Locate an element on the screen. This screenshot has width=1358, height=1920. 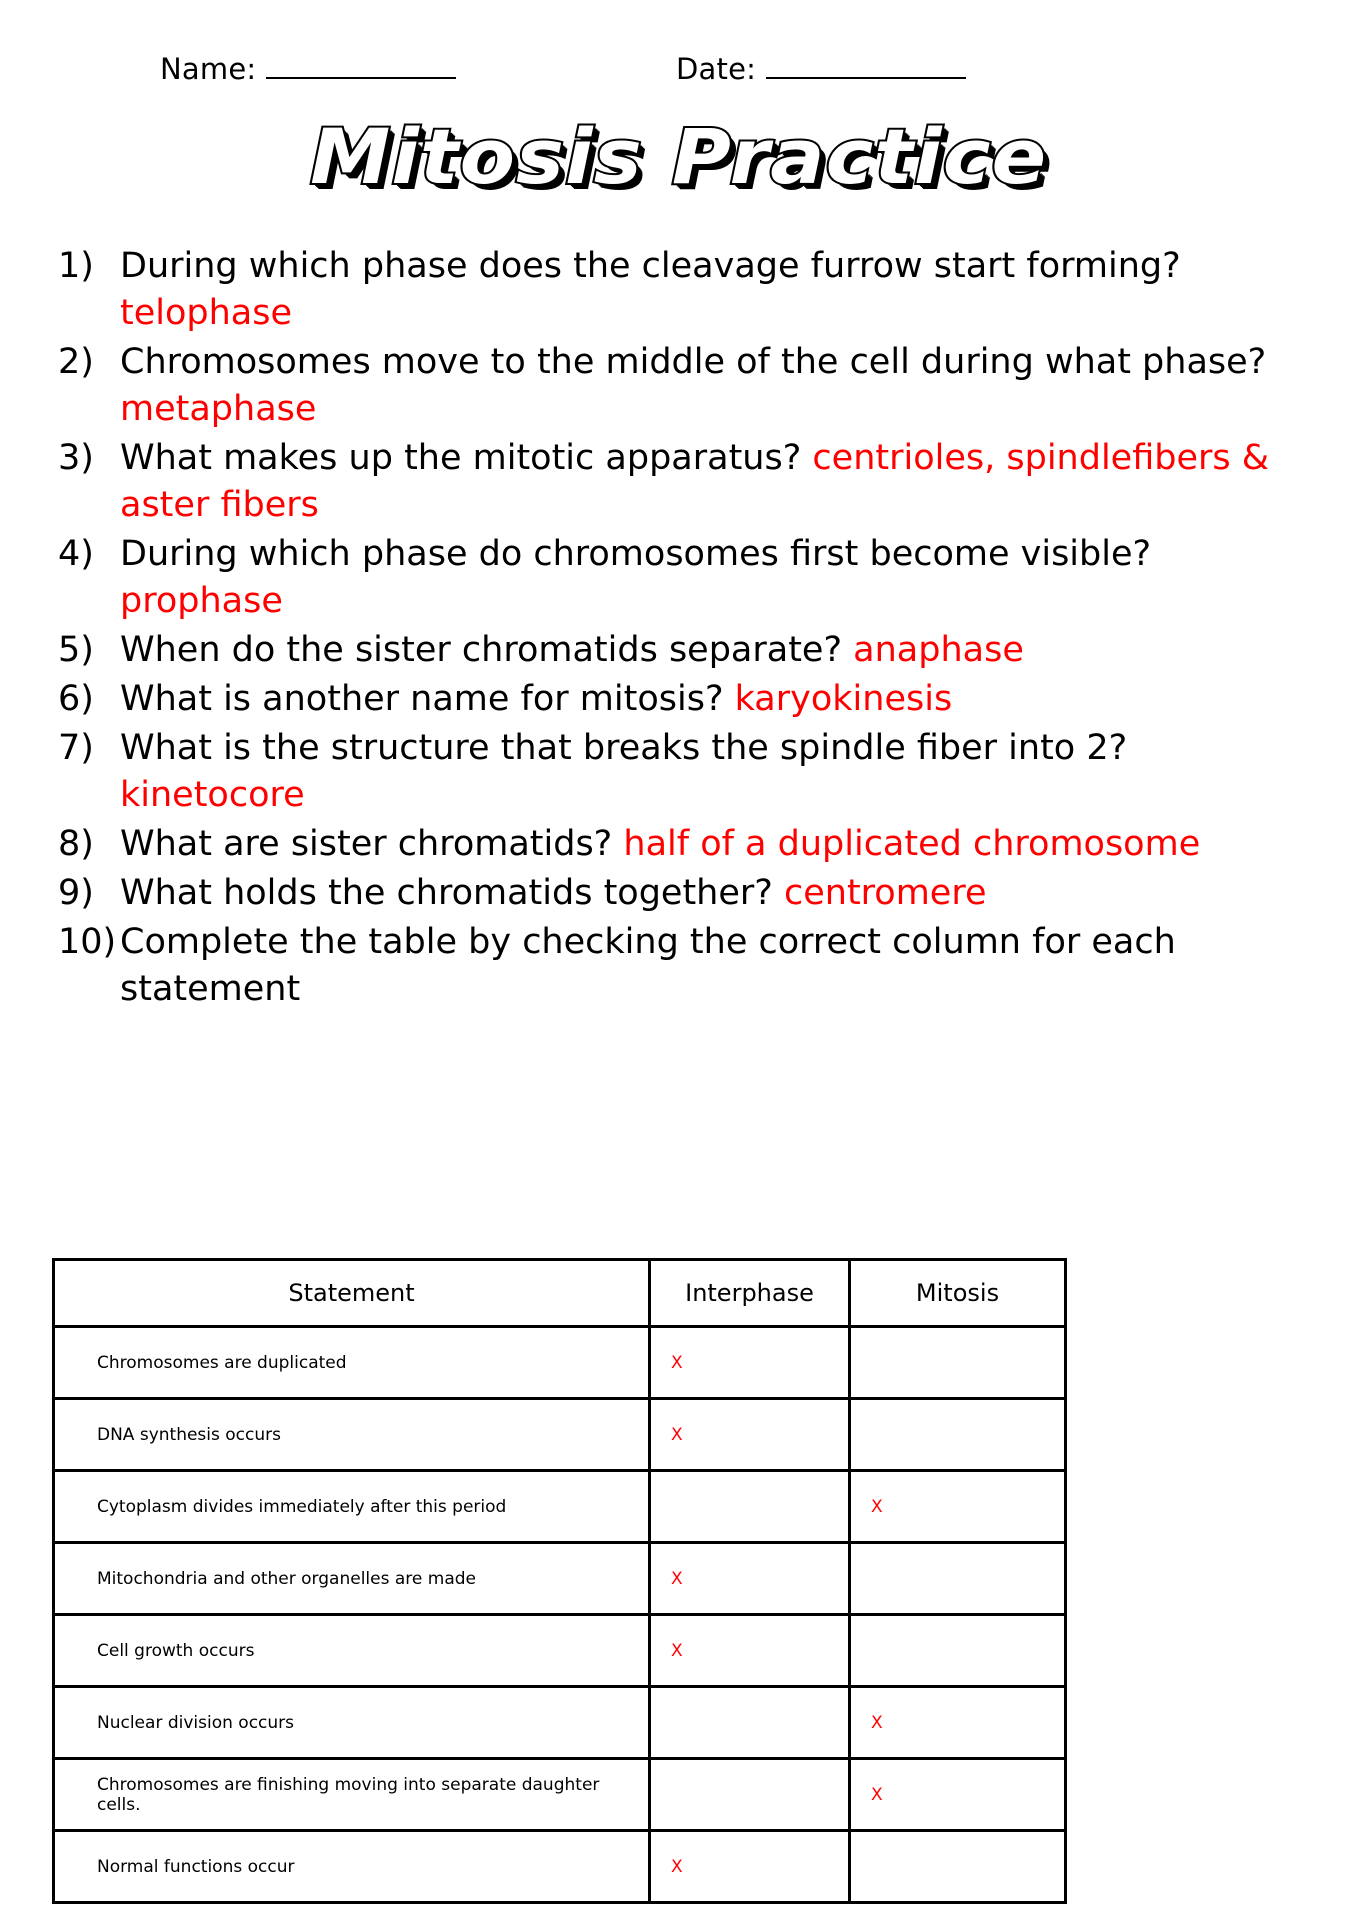
question-text: When do the sister chromatids separate? is located at coordinates (487, 650).